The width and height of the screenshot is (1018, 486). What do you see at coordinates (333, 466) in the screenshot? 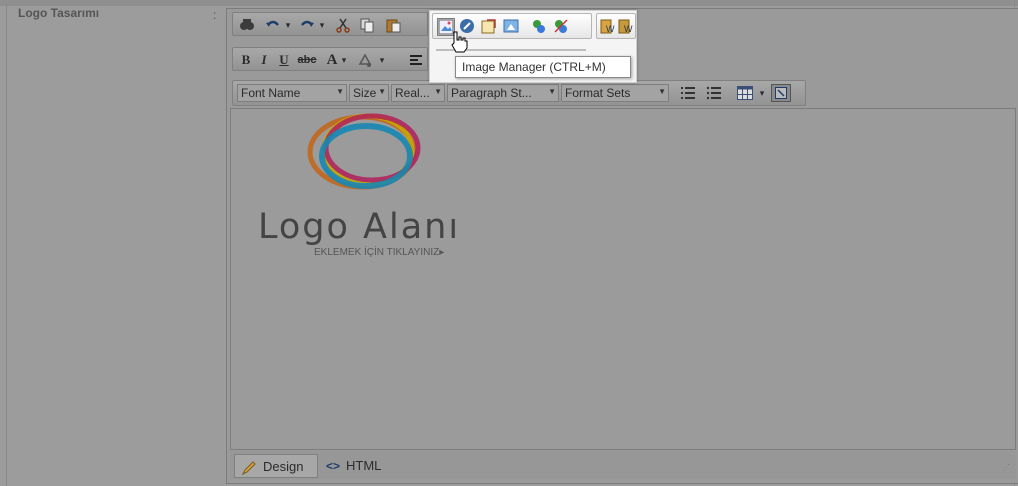
I see `code-icon: <>` at bounding box center [333, 466].